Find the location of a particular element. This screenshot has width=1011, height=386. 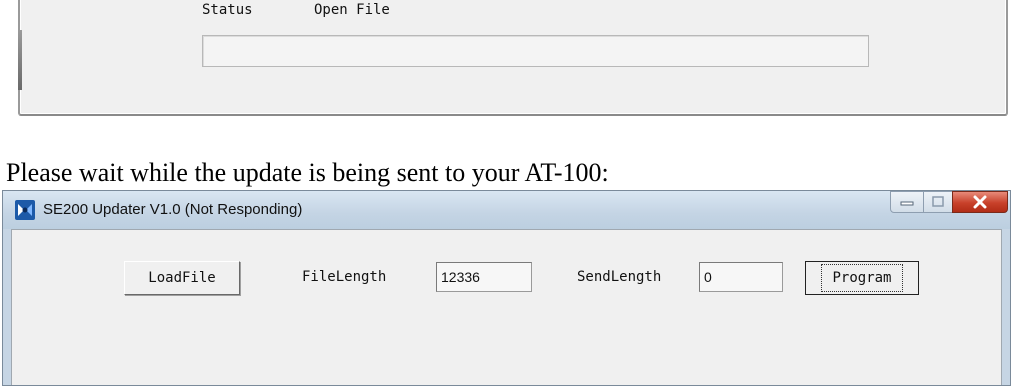

minimize-icon is located at coordinates (907, 203).